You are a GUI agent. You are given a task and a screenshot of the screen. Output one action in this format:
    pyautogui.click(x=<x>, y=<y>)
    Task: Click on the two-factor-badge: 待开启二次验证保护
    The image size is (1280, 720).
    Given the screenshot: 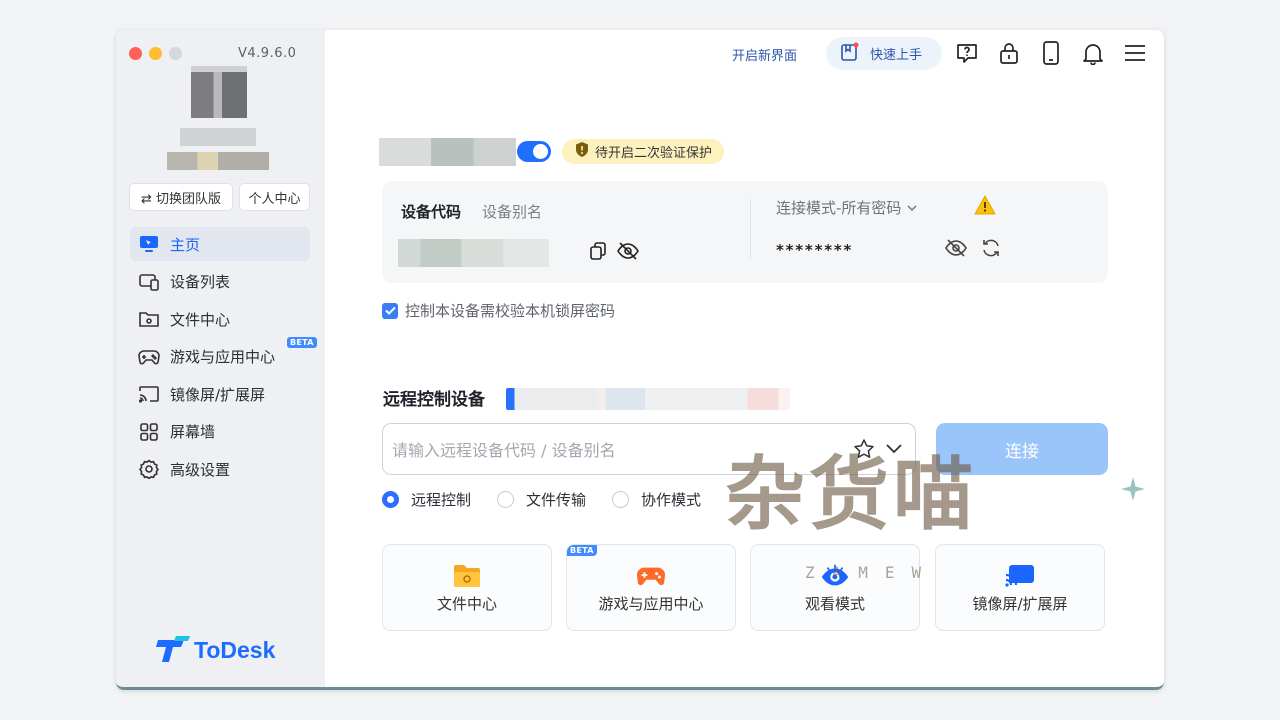 What is the action you would take?
    pyautogui.click(x=643, y=151)
    